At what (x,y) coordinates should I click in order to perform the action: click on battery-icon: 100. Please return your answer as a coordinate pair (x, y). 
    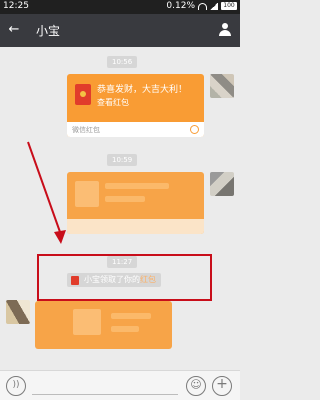
    Looking at the image, I should click on (229, 6).